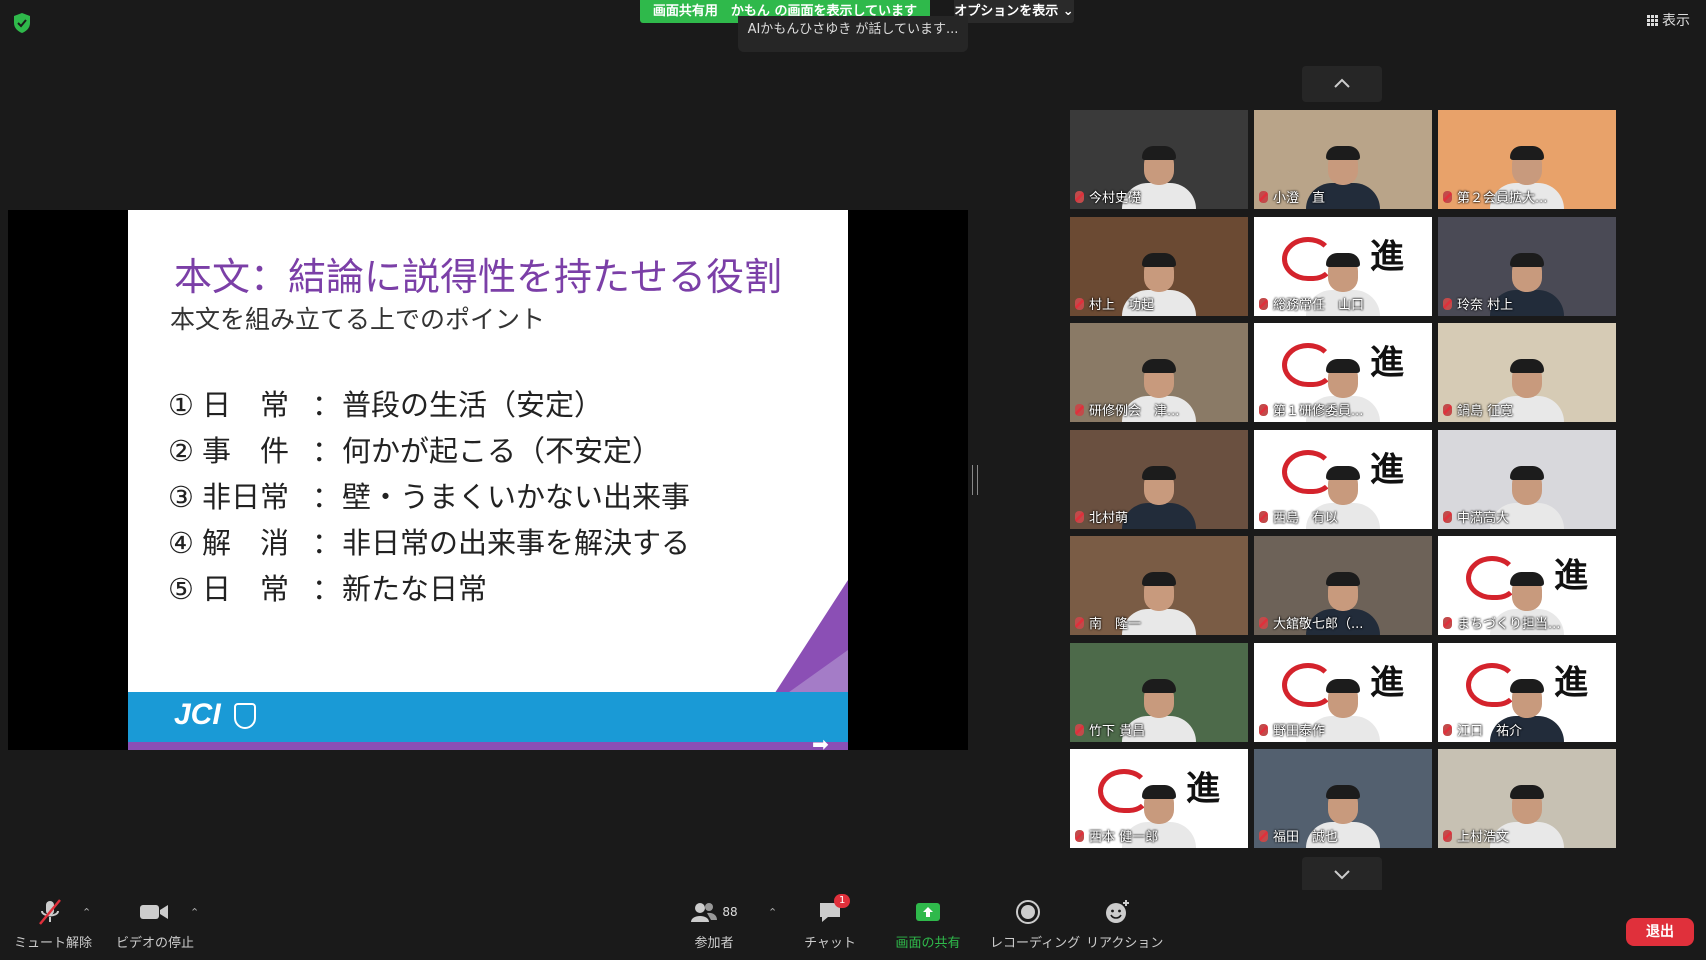 The height and width of the screenshot is (960, 1706). I want to click on next-slide-arrow-icon: ➡, so click(820, 741).